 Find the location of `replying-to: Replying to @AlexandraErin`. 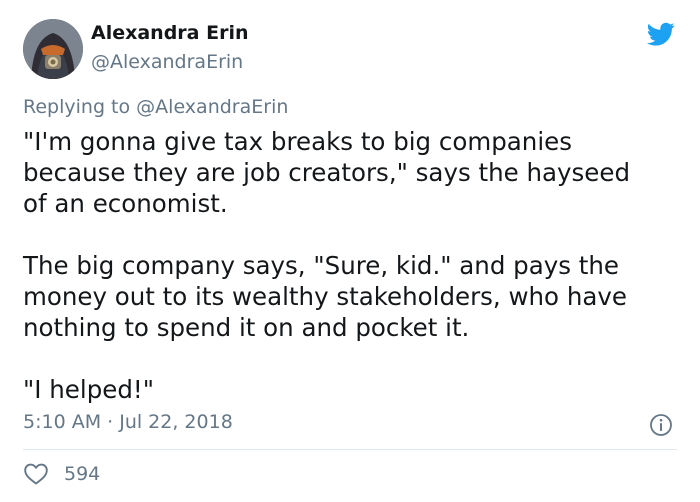

replying-to: Replying to @AlexandraErin is located at coordinates (155, 107).